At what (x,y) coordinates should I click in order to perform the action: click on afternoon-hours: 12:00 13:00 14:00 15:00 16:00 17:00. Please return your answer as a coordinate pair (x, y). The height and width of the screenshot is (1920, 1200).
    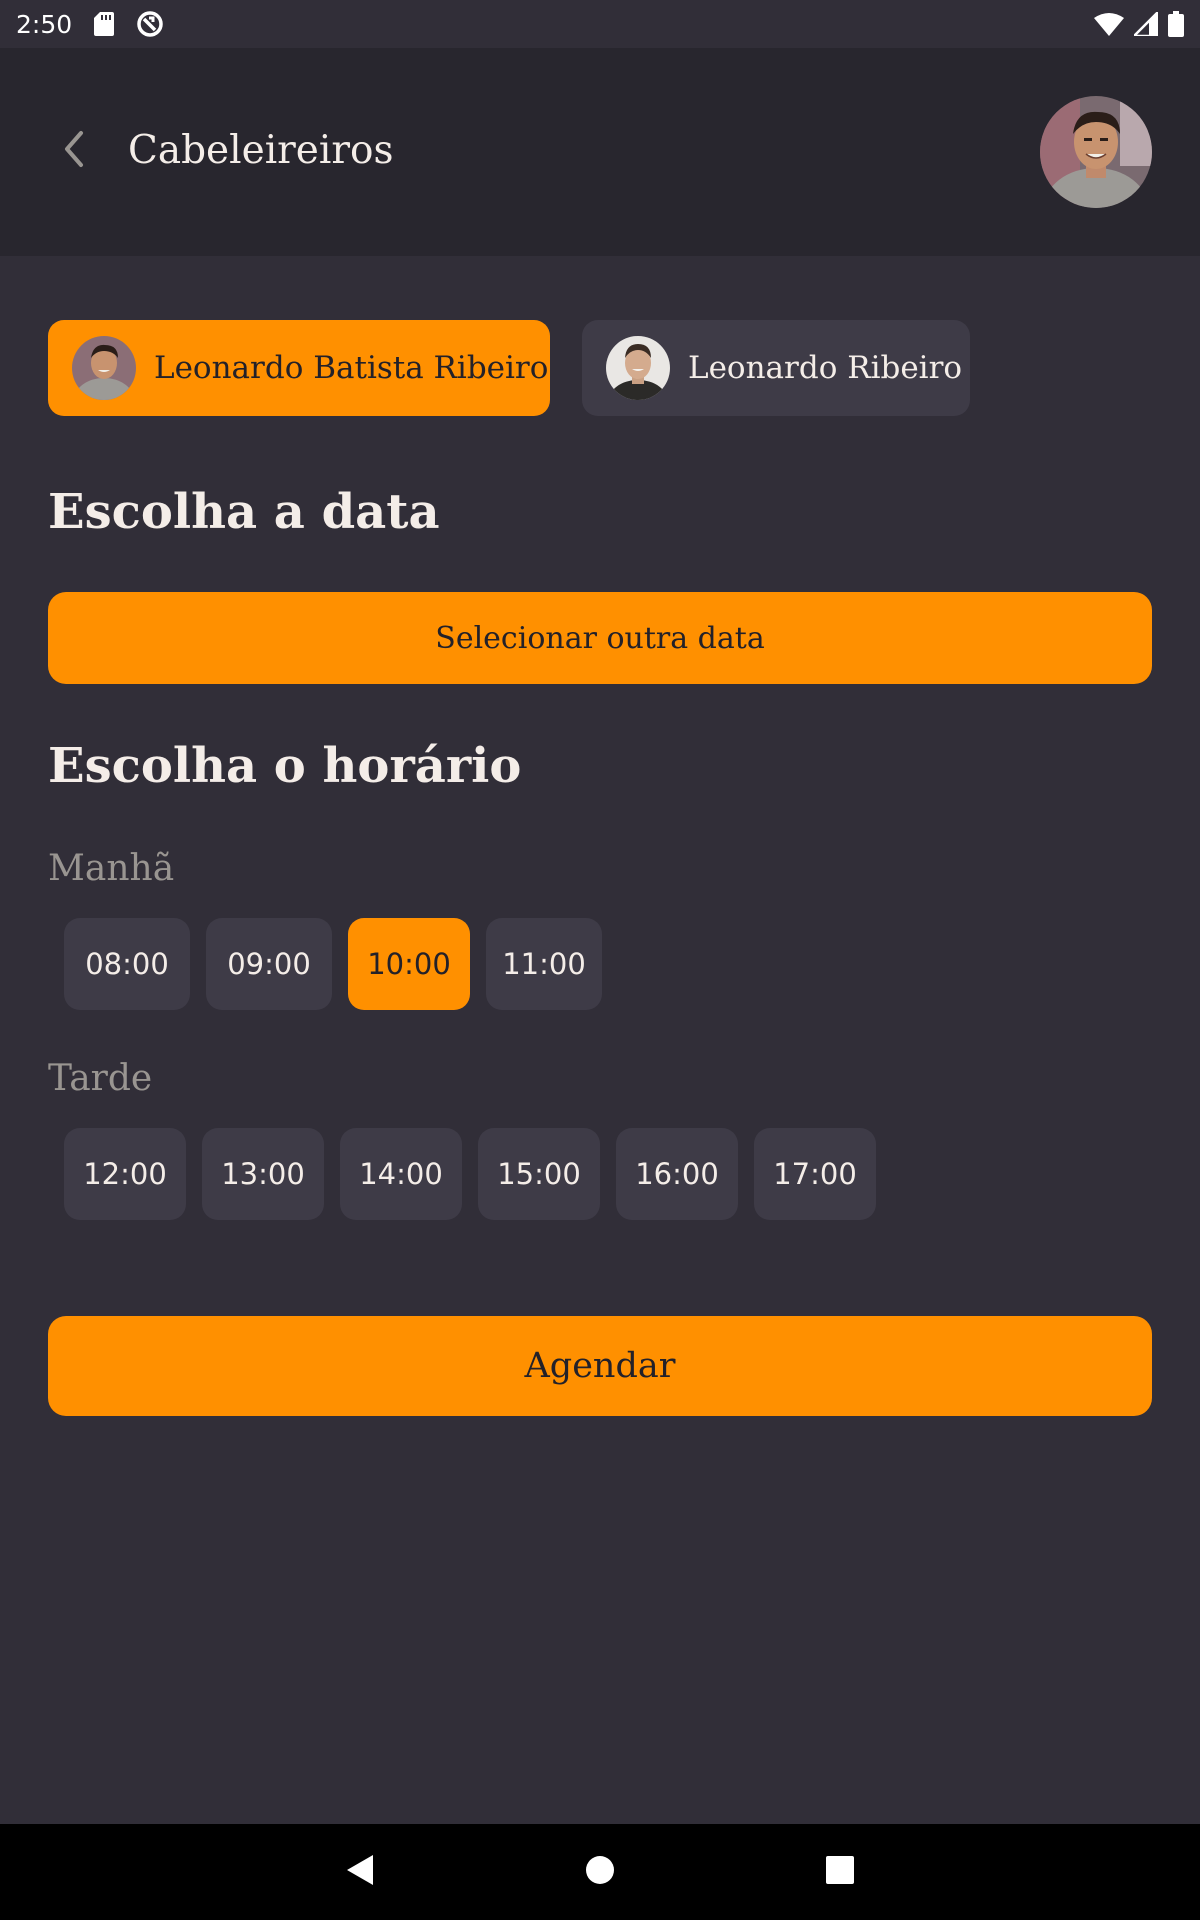
    Looking at the image, I should click on (470, 1174).